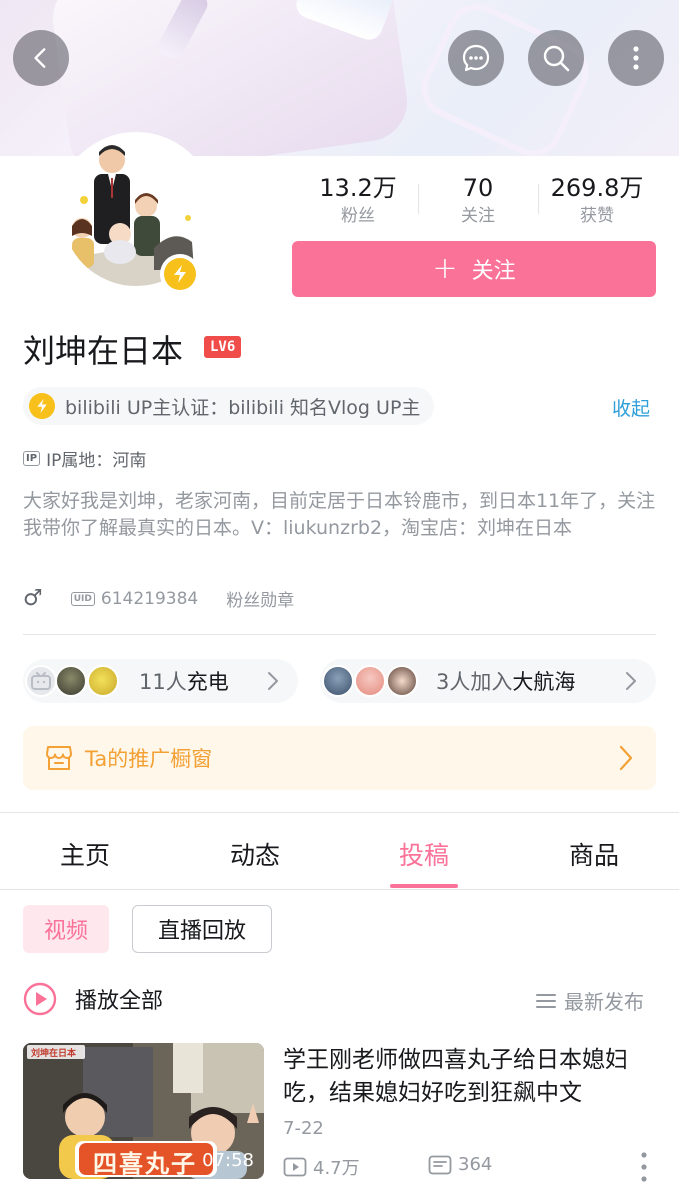 Image resolution: width=679 pixels, height=1200 pixels. I want to click on ip-location: IP IP属地：河南, so click(84, 458).